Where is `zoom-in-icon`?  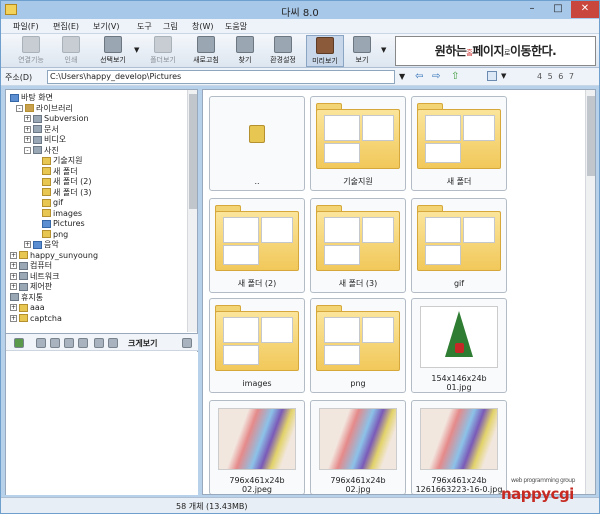 zoom-in-icon is located at coordinates (69, 343).